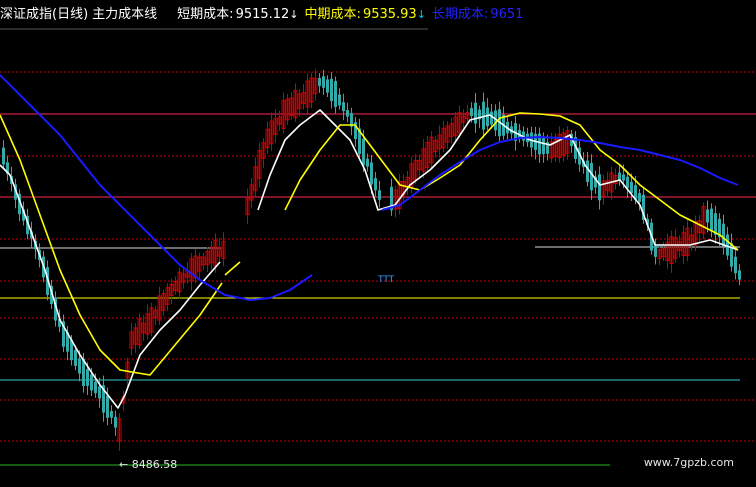 The image size is (756, 487). Describe the element at coordinates (332, 14) in the screenshot. I see `mid-cost-label: 中期成本:` at that location.